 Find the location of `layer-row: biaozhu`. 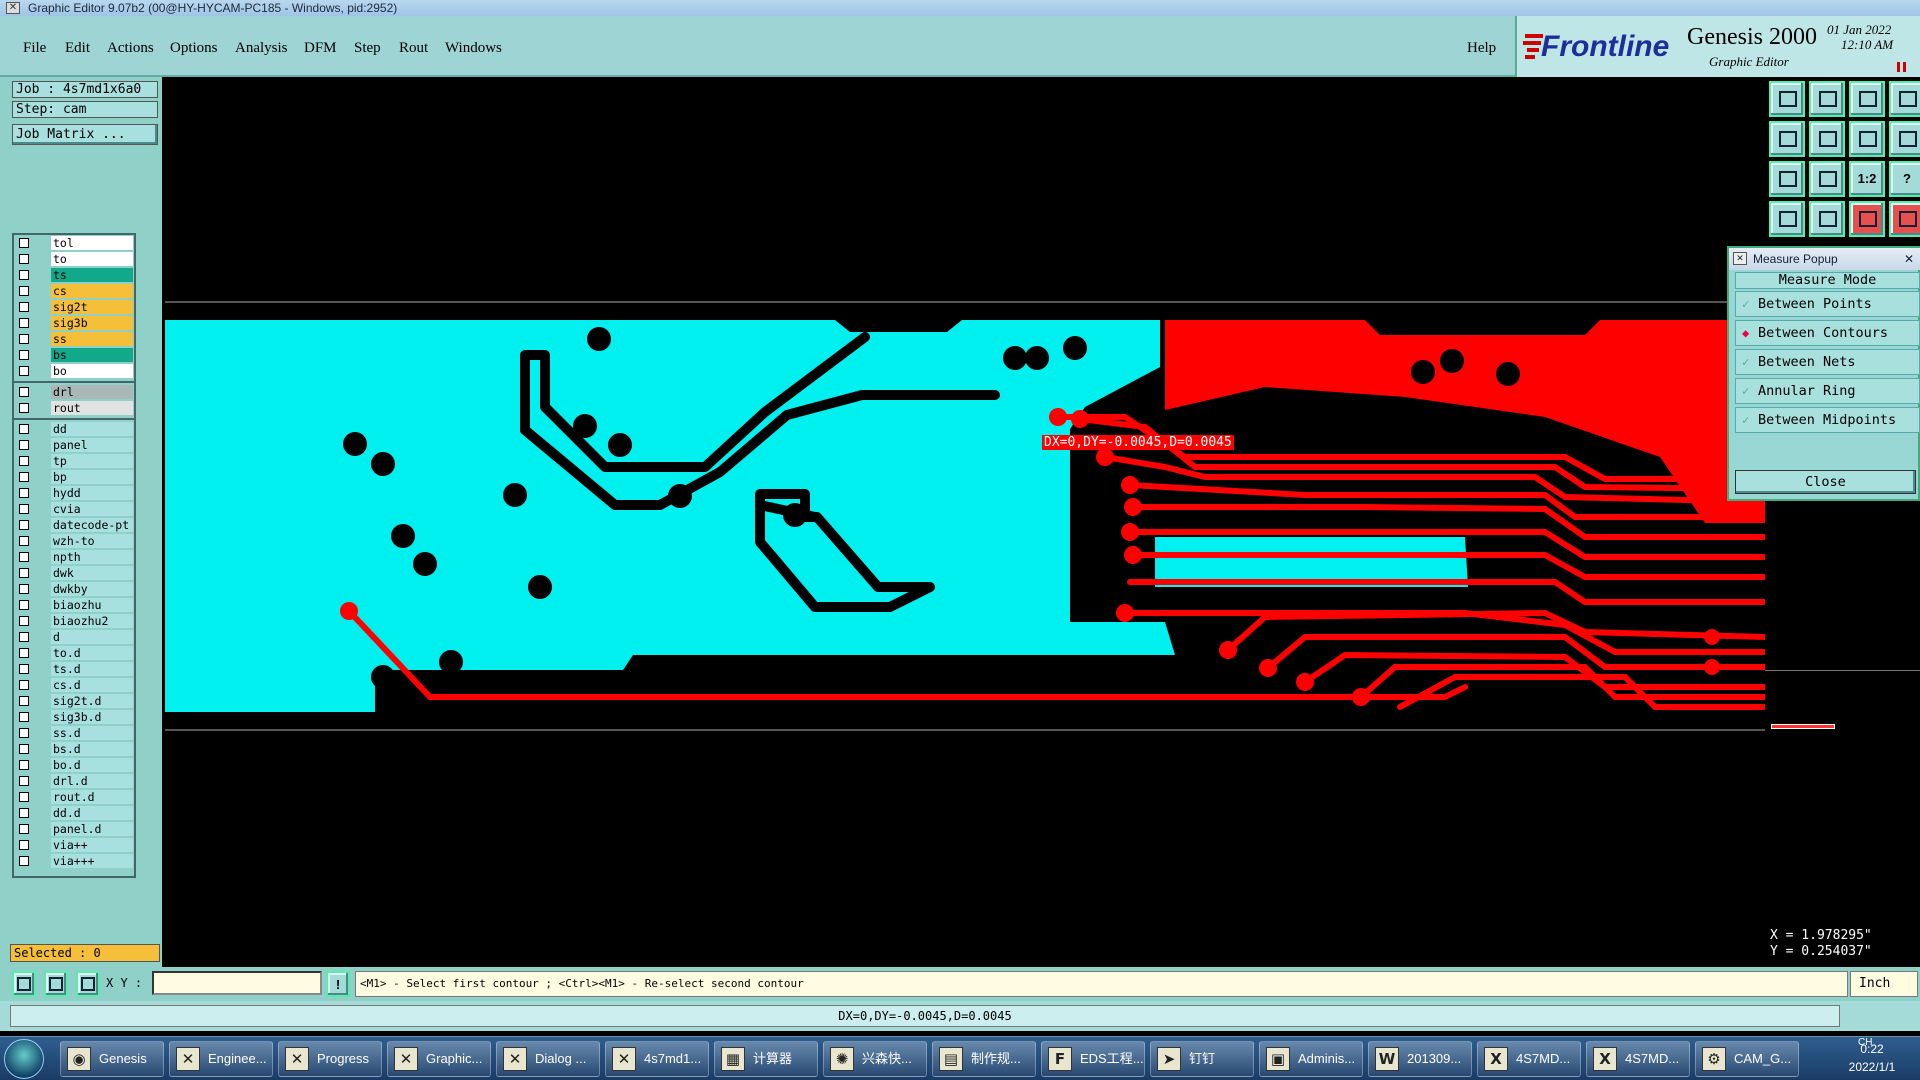

layer-row: biaozhu is located at coordinates (74, 605).